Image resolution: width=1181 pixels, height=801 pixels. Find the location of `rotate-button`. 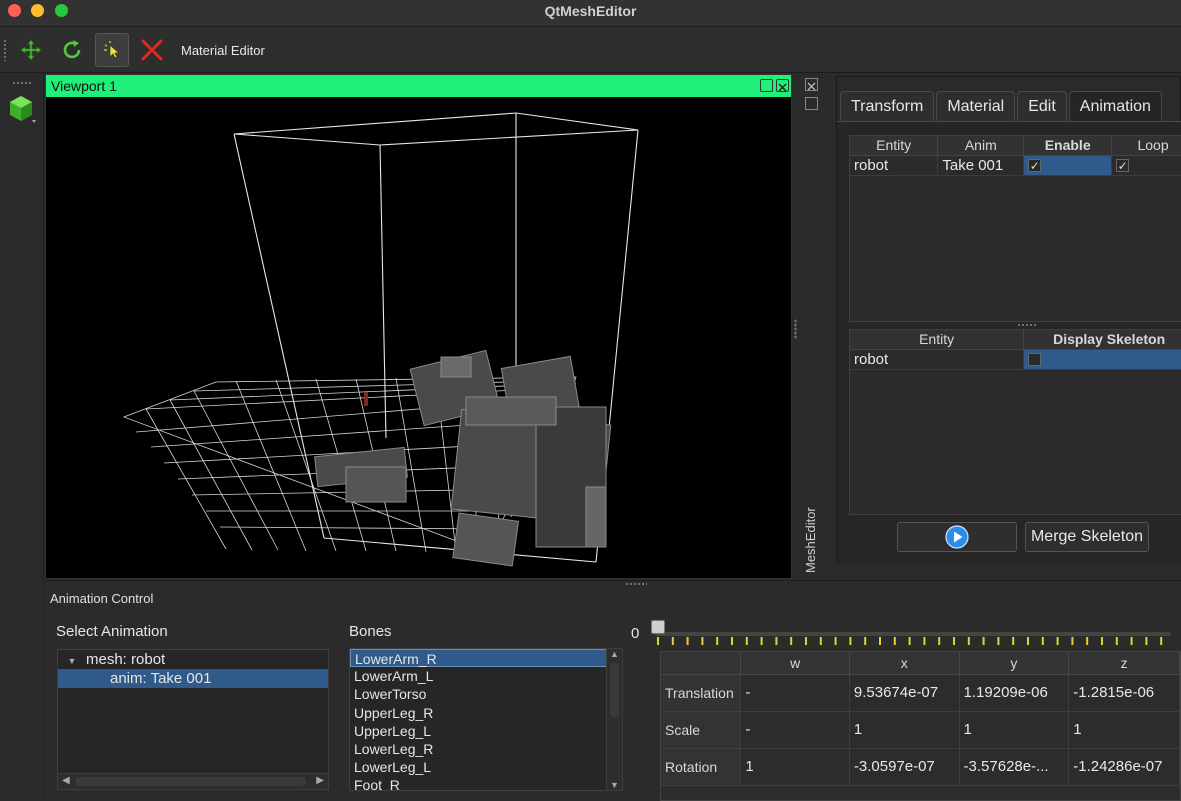

rotate-button is located at coordinates (72, 50).